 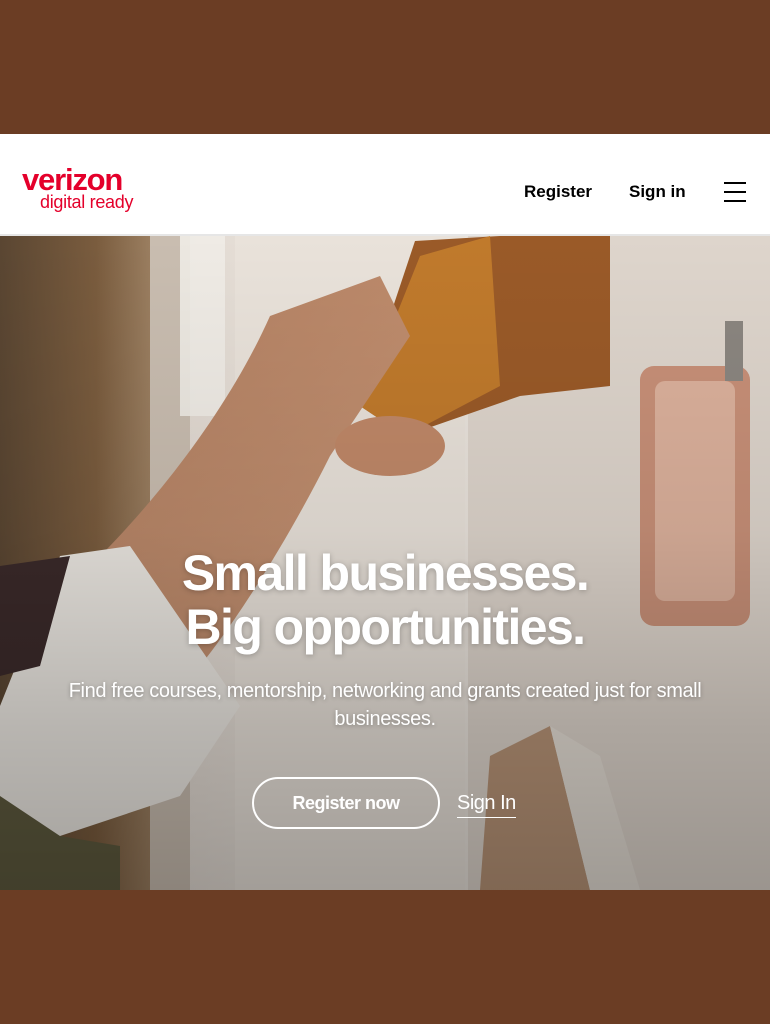 What do you see at coordinates (346, 803) in the screenshot?
I see `register-now-button: Register now` at bounding box center [346, 803].